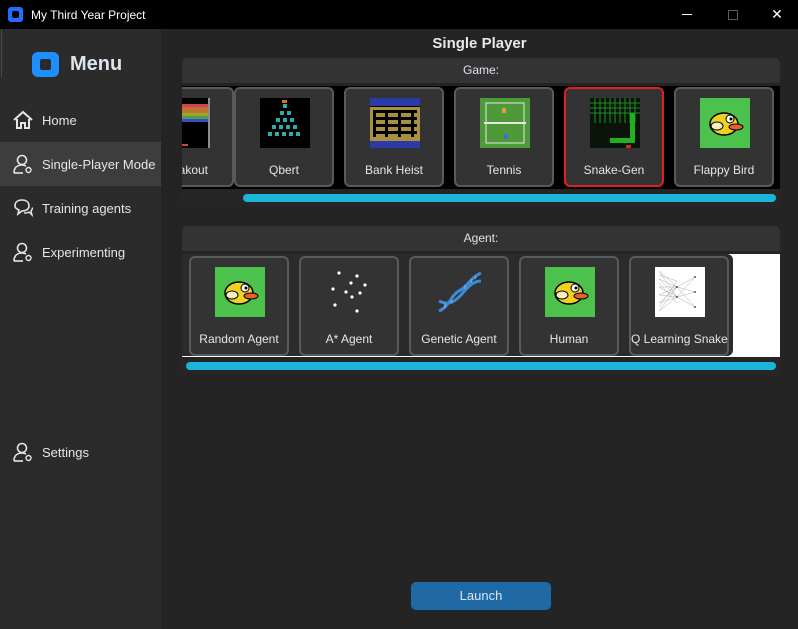 This screenshot has height=629, width=798. What do you see at coordinates (88, 15) in the screenshot?
I see `window-title: My Third Year Project` at bounding box center [88, 15].